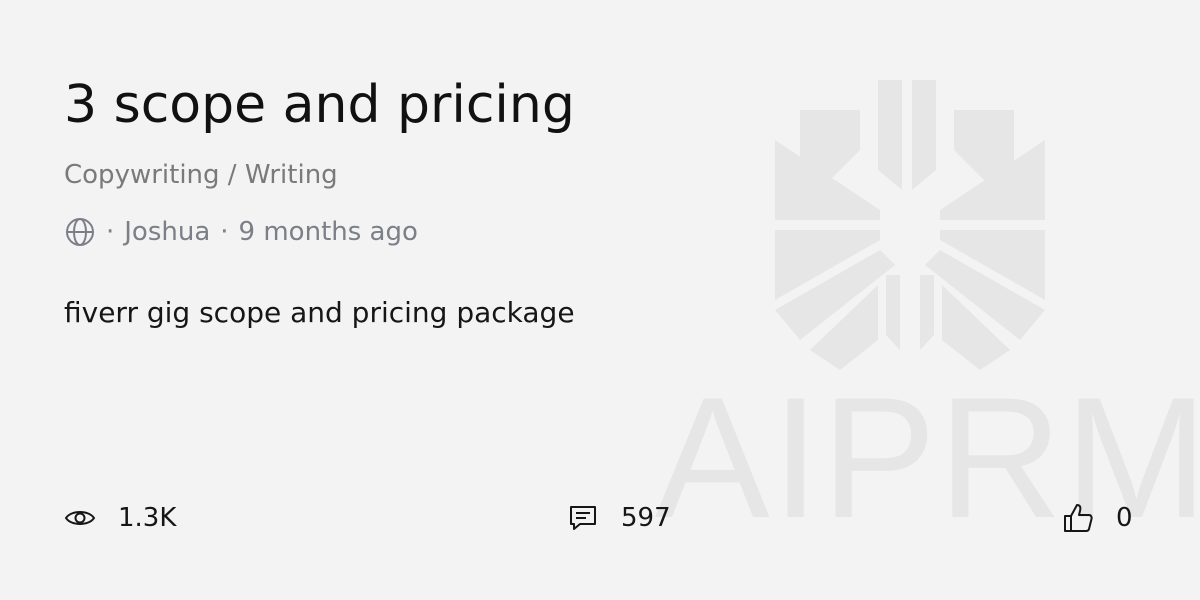 The image size is (1200, 600). What do you see at coordinates (1124, 518) in the screenshot?
I see `likes-count: 0` at bounding box center [1124, 518].